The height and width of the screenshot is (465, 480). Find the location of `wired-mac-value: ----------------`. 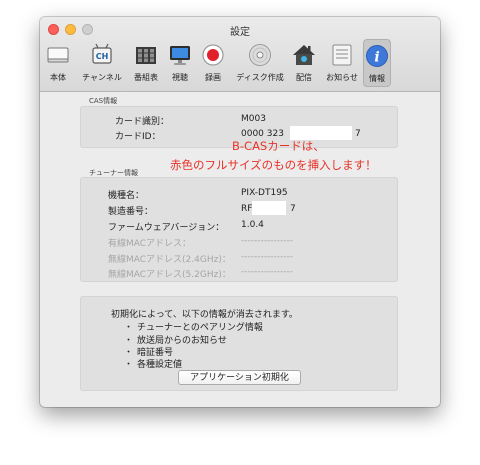

wired-mac-value: ---------------- is located at coordinates (267, 241).